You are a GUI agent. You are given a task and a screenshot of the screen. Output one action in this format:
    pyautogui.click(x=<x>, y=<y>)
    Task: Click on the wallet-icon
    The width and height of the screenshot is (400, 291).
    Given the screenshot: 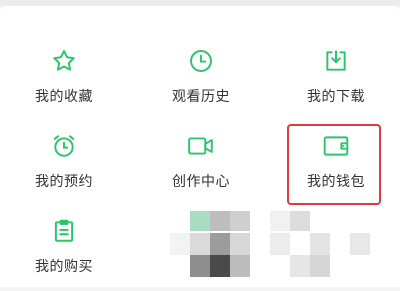 What is the action you would take?
    pyautogui.click(x=336, y=146)
    